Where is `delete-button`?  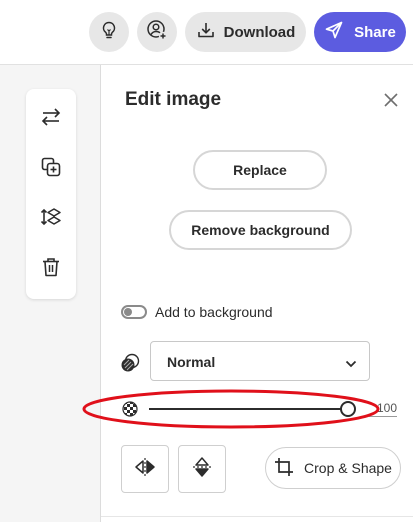 delete-button is located at coordinates (51, 269).